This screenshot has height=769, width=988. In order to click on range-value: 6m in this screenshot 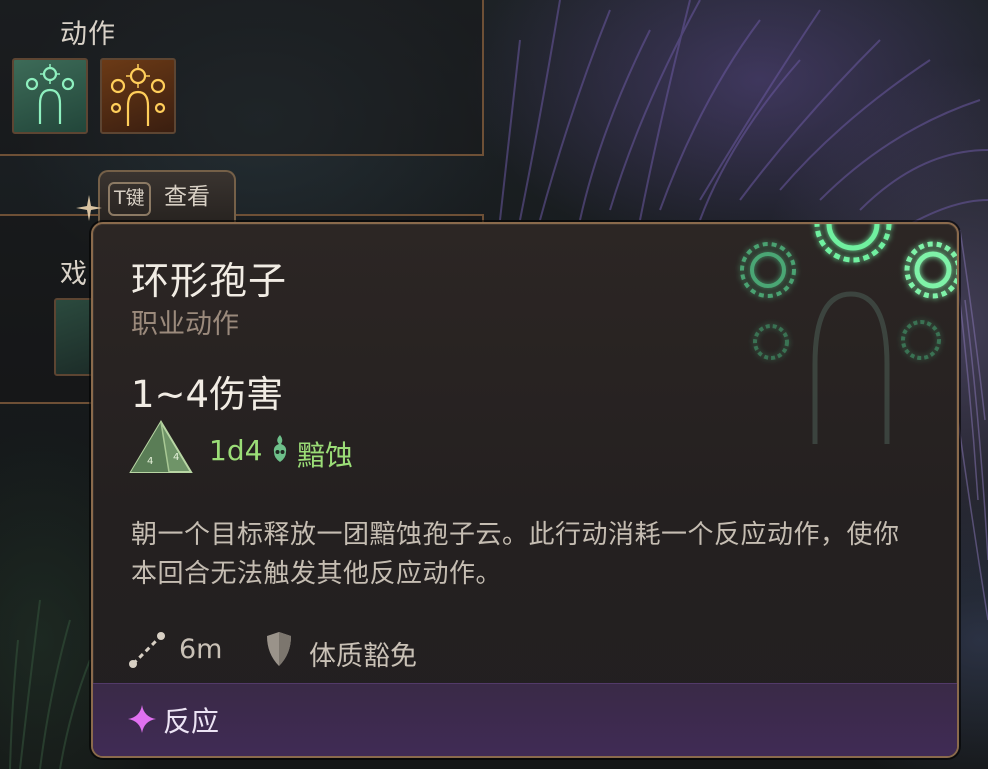, I will do `click(201, 649)`.